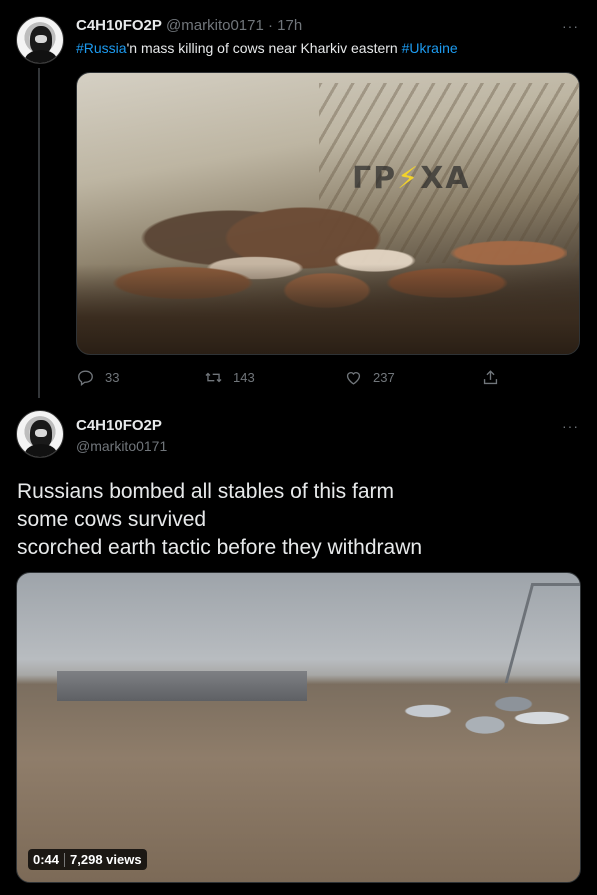  What do you see at coordinates (206, 491) in the screenshot?
I see `tweet-text-line: Russians bombed all stables of this farm` at bounding box center [206, 491].